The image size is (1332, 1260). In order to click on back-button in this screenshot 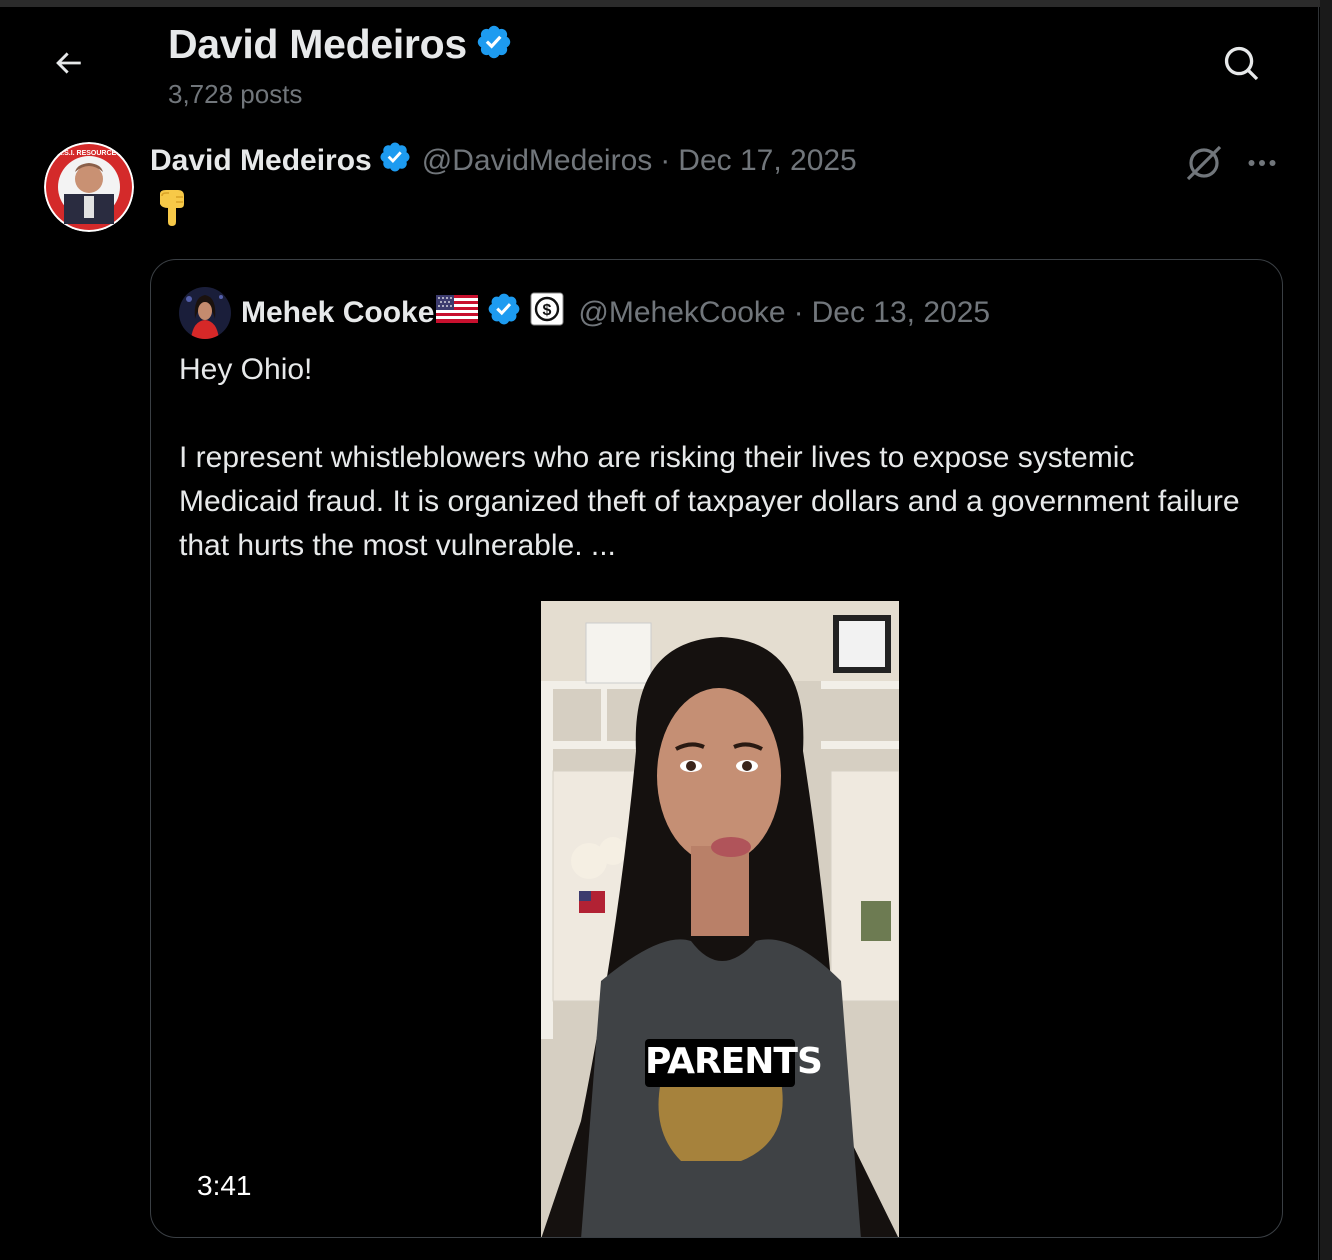, I will do `click(68, 63)`.